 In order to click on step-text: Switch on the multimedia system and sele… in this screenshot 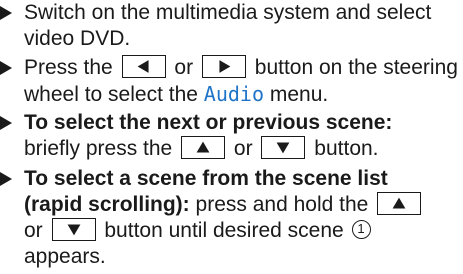, I will do `click(228, 12)`.